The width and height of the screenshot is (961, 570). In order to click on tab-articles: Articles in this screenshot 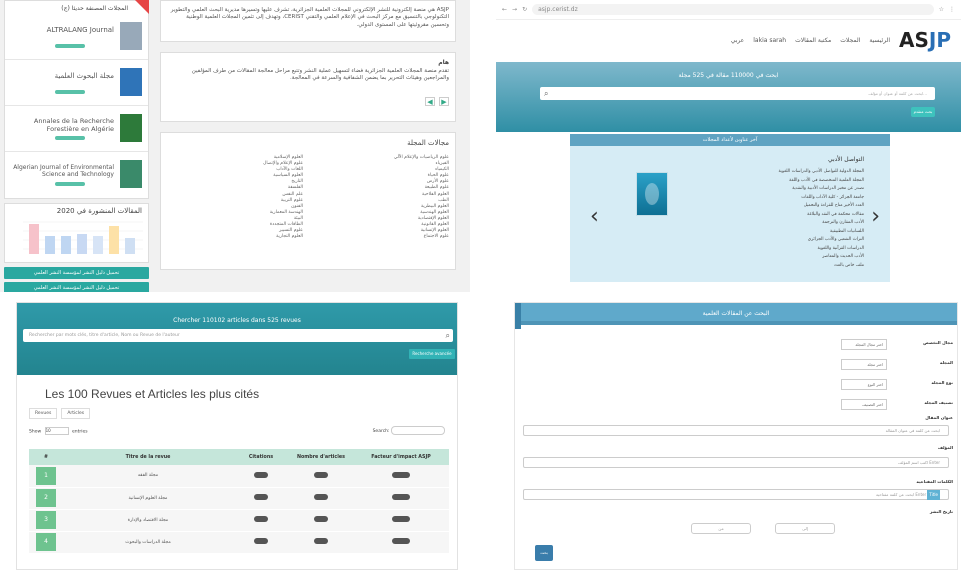, I will do `click(76, 413)`.